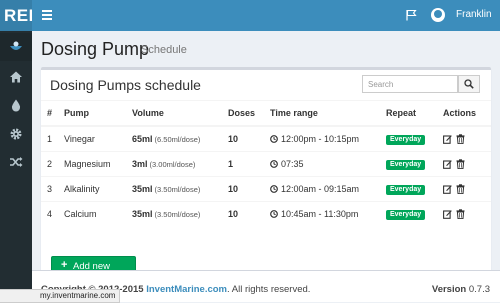 Image resolution: width=500 pixels, height=303 pixels. I want to click on user-name: Franklin, so click(474, 14).